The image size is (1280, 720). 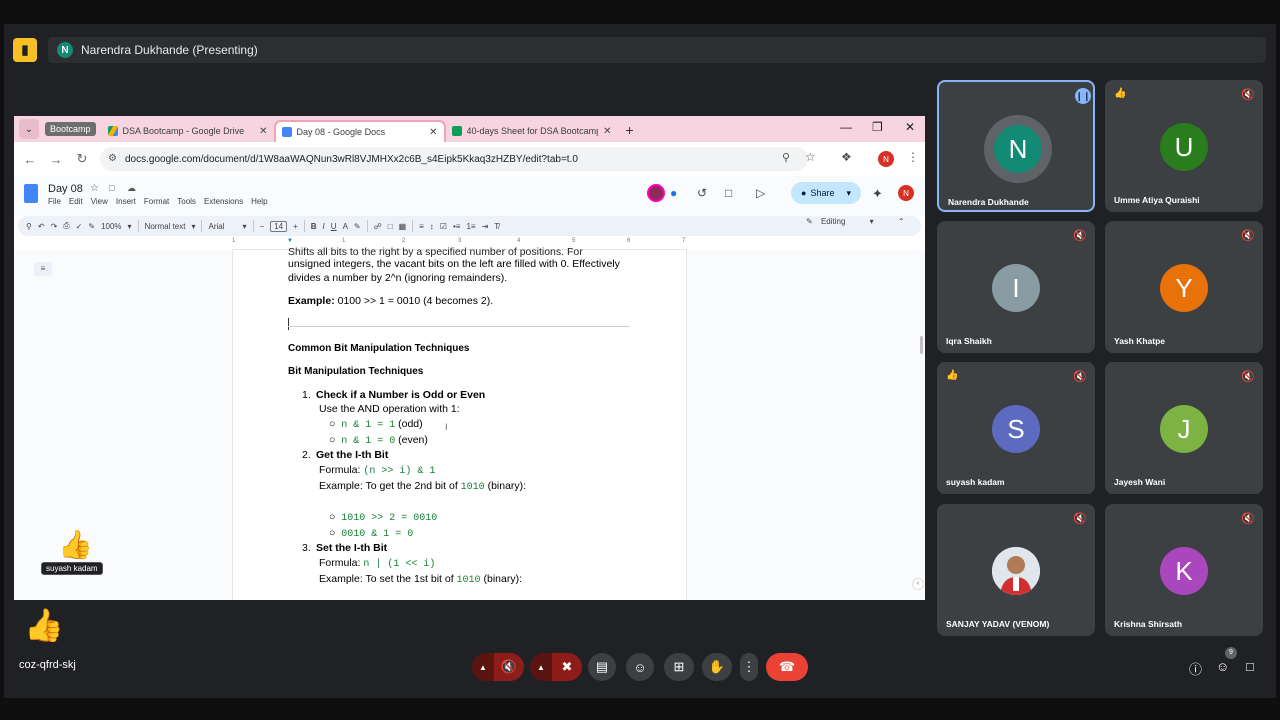 What do you see at coordinates (188, 131) in the screenshot?
I see `browser-tab: DSA Bootcamp - Google Drive ✕` at bounding box center [188, 131].